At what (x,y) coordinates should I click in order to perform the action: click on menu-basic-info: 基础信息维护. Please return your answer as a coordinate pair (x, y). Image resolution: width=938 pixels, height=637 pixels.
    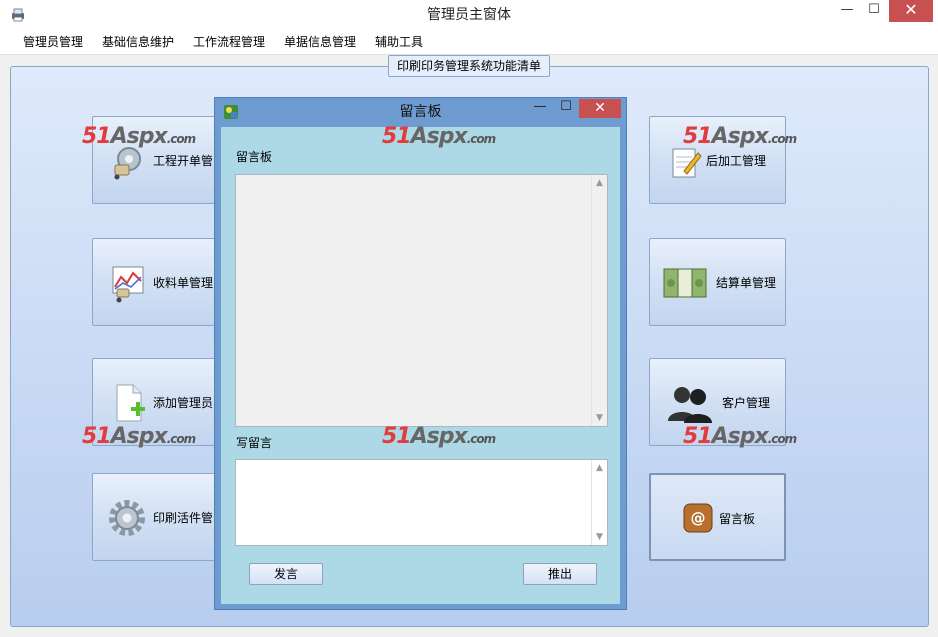
    Looking at the image, I should click on (138, 42).